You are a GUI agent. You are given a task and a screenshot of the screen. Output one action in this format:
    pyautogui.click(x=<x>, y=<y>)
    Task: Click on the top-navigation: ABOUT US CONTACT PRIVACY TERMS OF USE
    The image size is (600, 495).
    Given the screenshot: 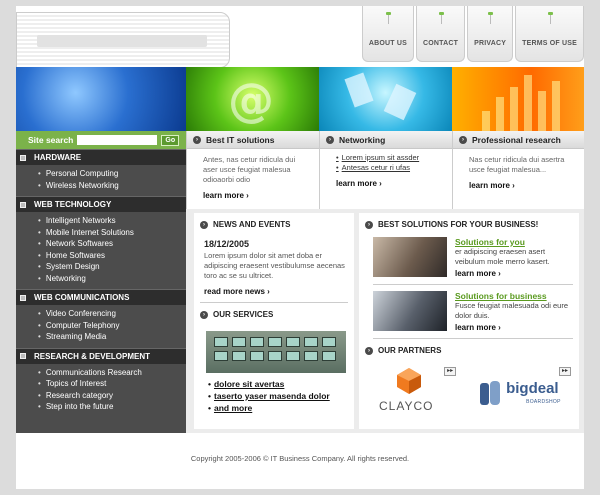 What is the action you would take?
    pyautogui.click(x=472, y=34)
    